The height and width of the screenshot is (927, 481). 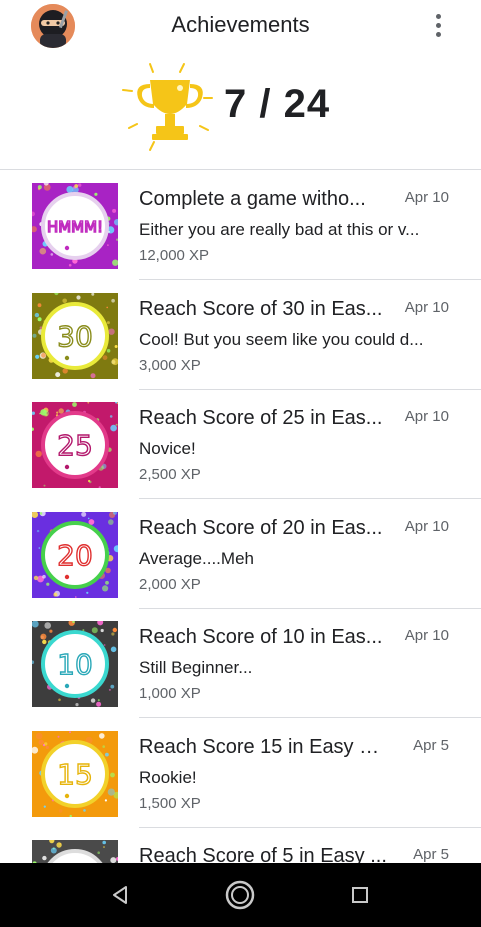 I want to click on achievement-badge: 30, so click(x=75, y=335).